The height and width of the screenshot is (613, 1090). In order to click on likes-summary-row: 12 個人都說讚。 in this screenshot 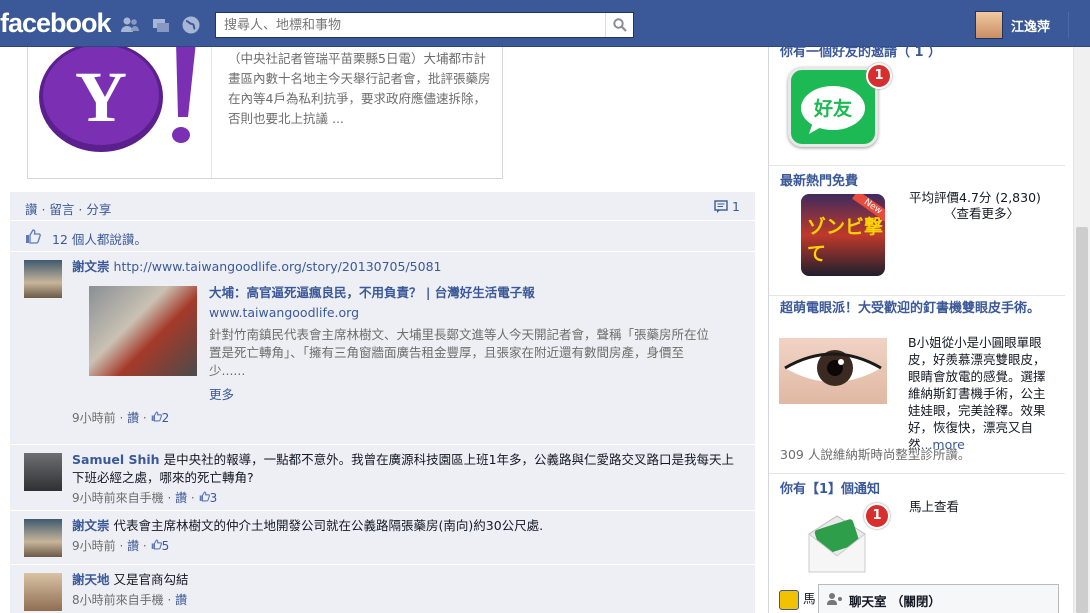, I will do `click(382, 236)`.